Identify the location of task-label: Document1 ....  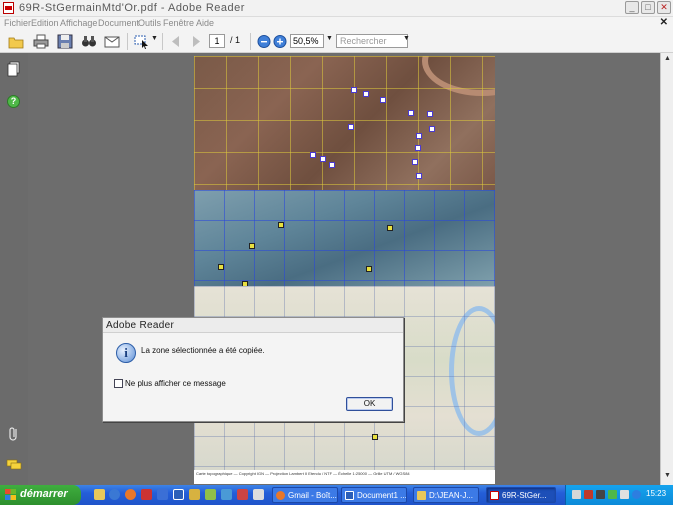
(382, 495).